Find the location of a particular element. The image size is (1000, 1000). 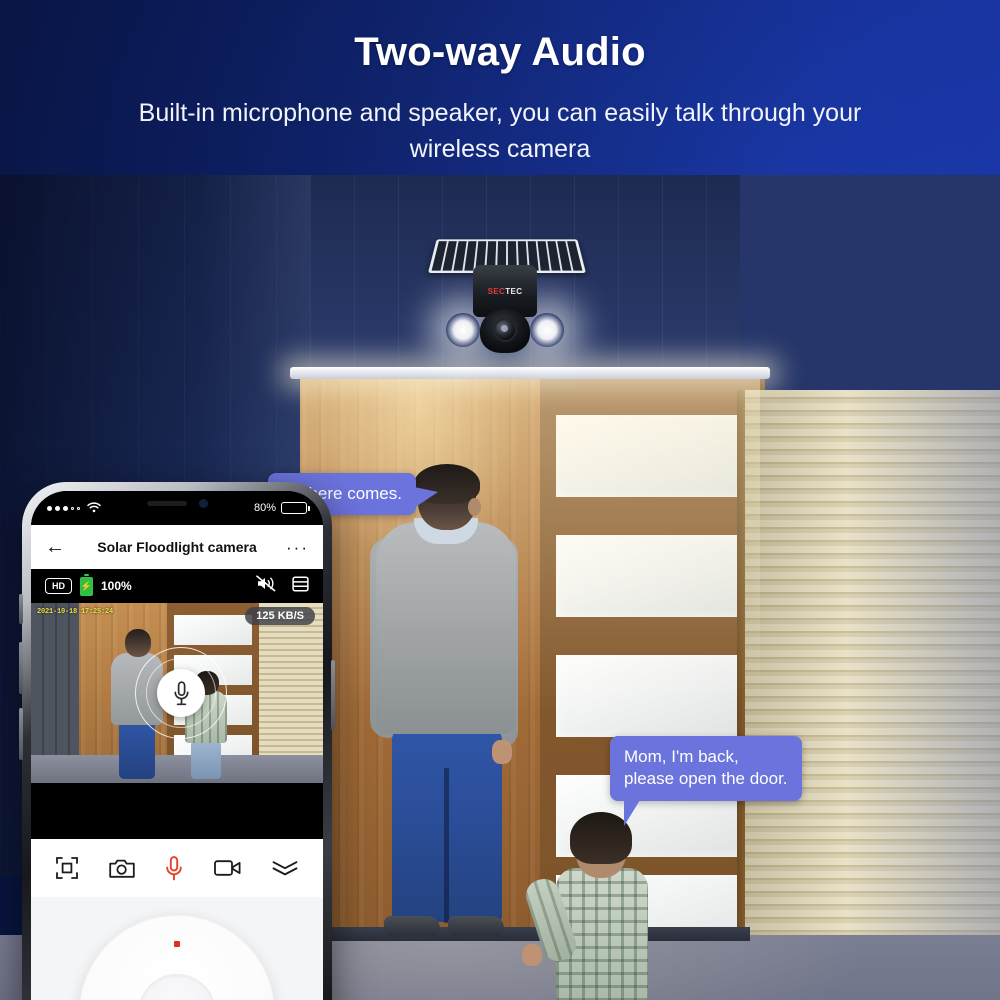

snapshot-camera-icon is located at coordinates (122, 868).